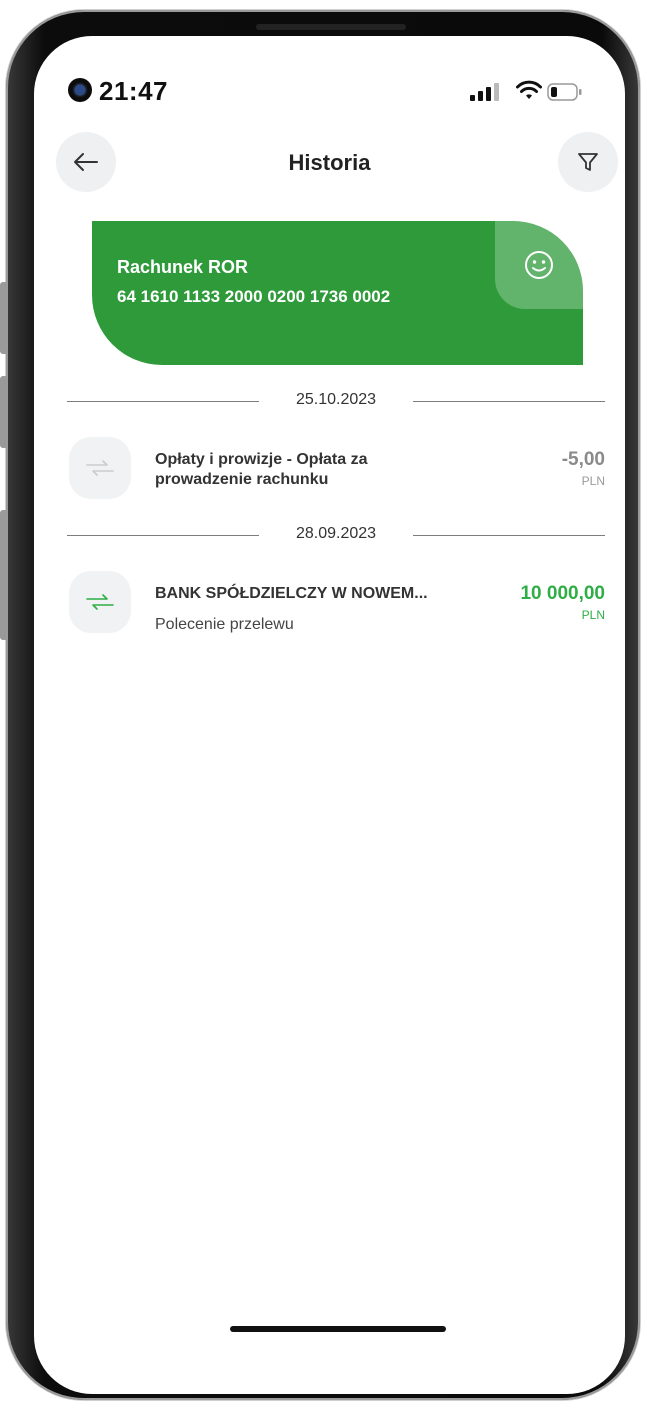  Describe the element at coordinates (242, 479) in the screenshot. I see `transaction-title-line2: prowadzenie rachunku` at that location.